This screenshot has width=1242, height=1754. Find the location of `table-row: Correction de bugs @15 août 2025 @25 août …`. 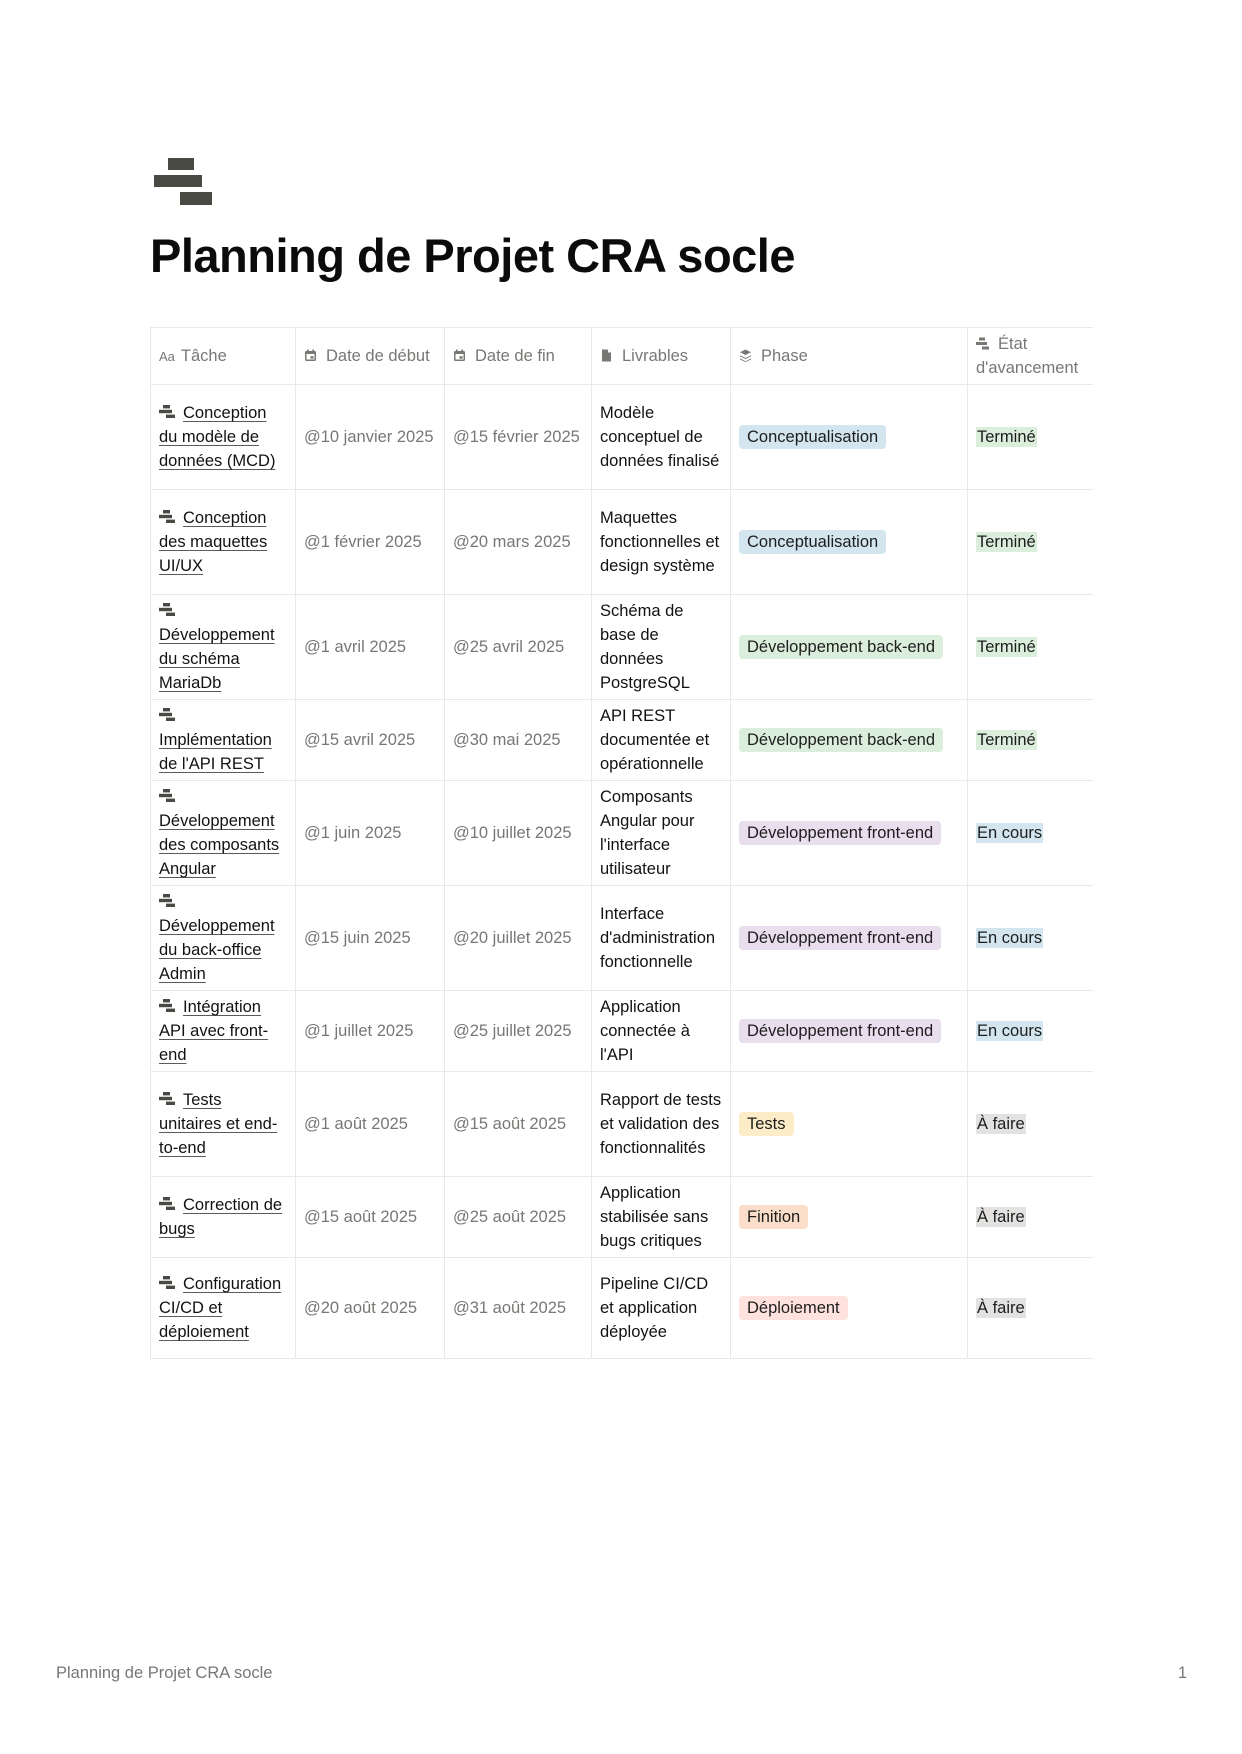

table-row: Correction de bugs @15 août 2025 @25 août … is located at coordinates (621, 1217).